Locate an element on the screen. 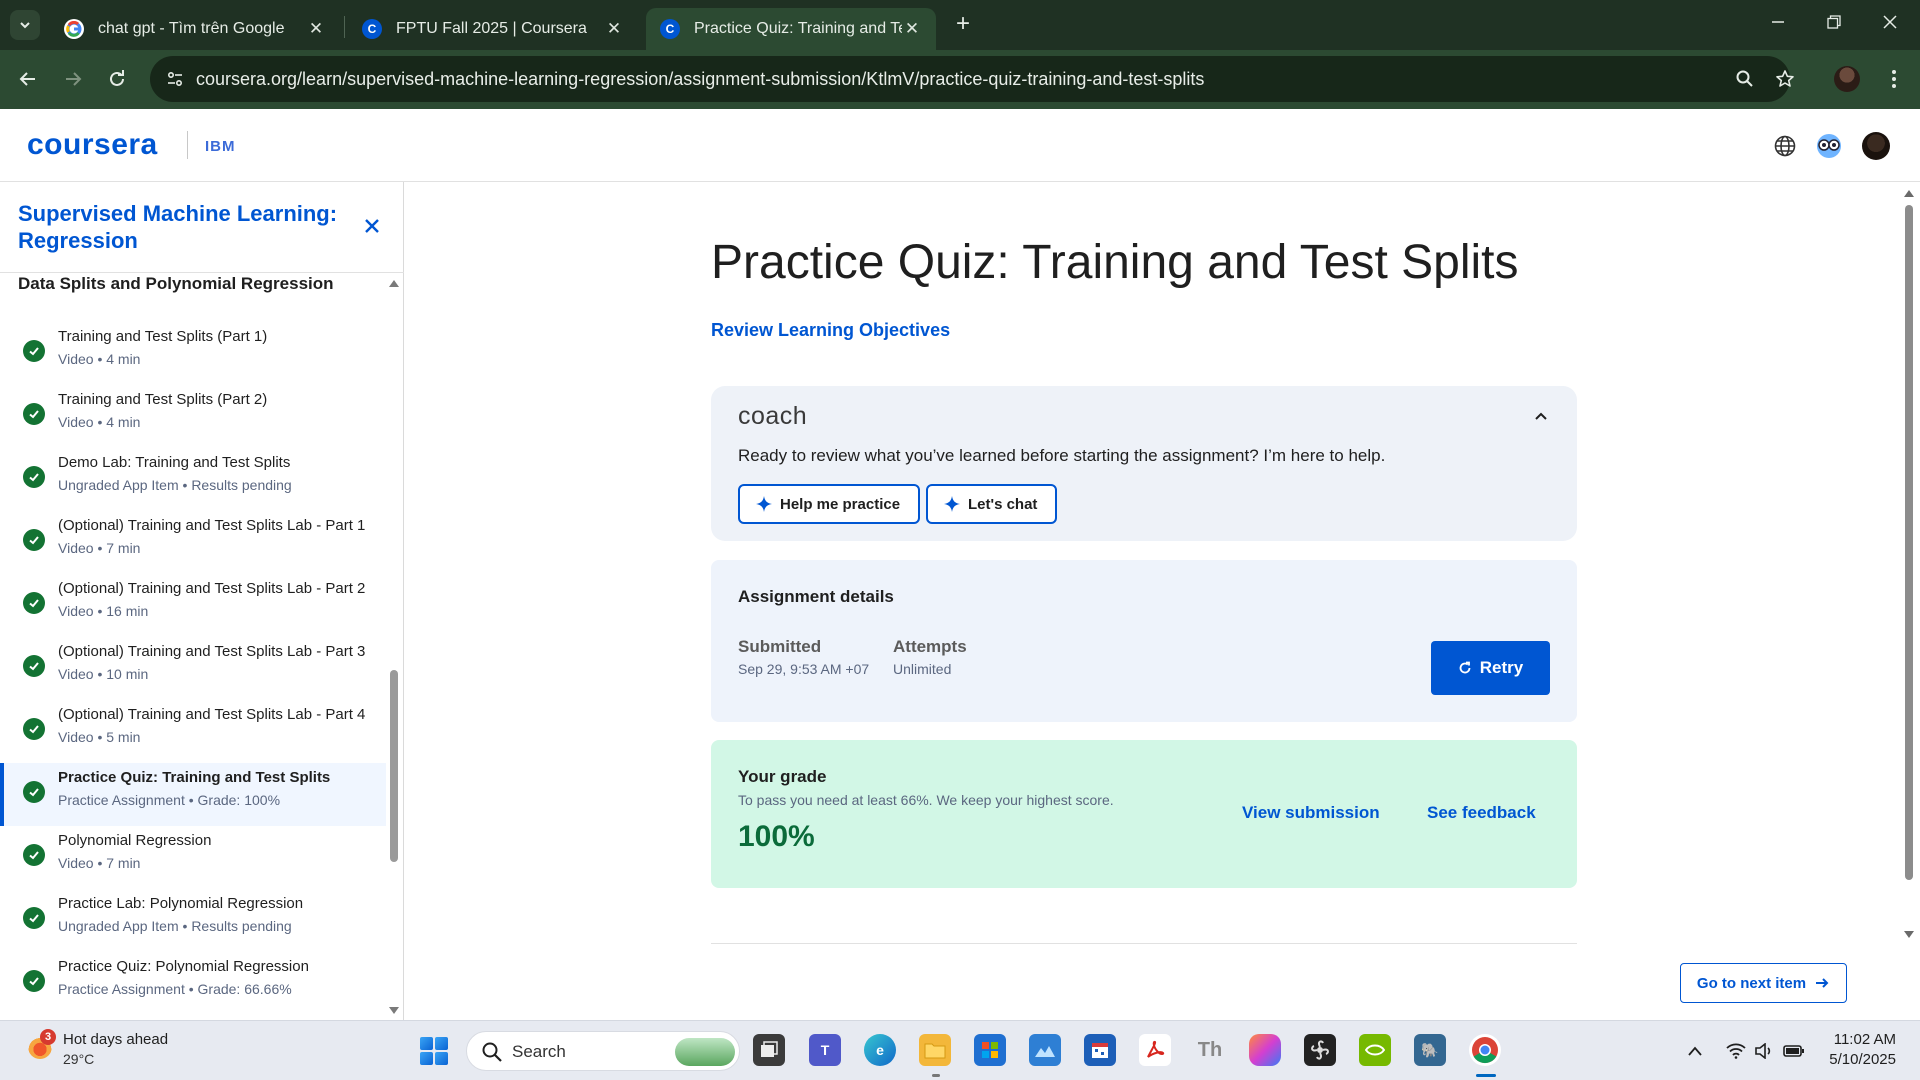 The image size is (1920, 1080). sidebar-scrollbar-thumb is located at coordinates (394, 766).